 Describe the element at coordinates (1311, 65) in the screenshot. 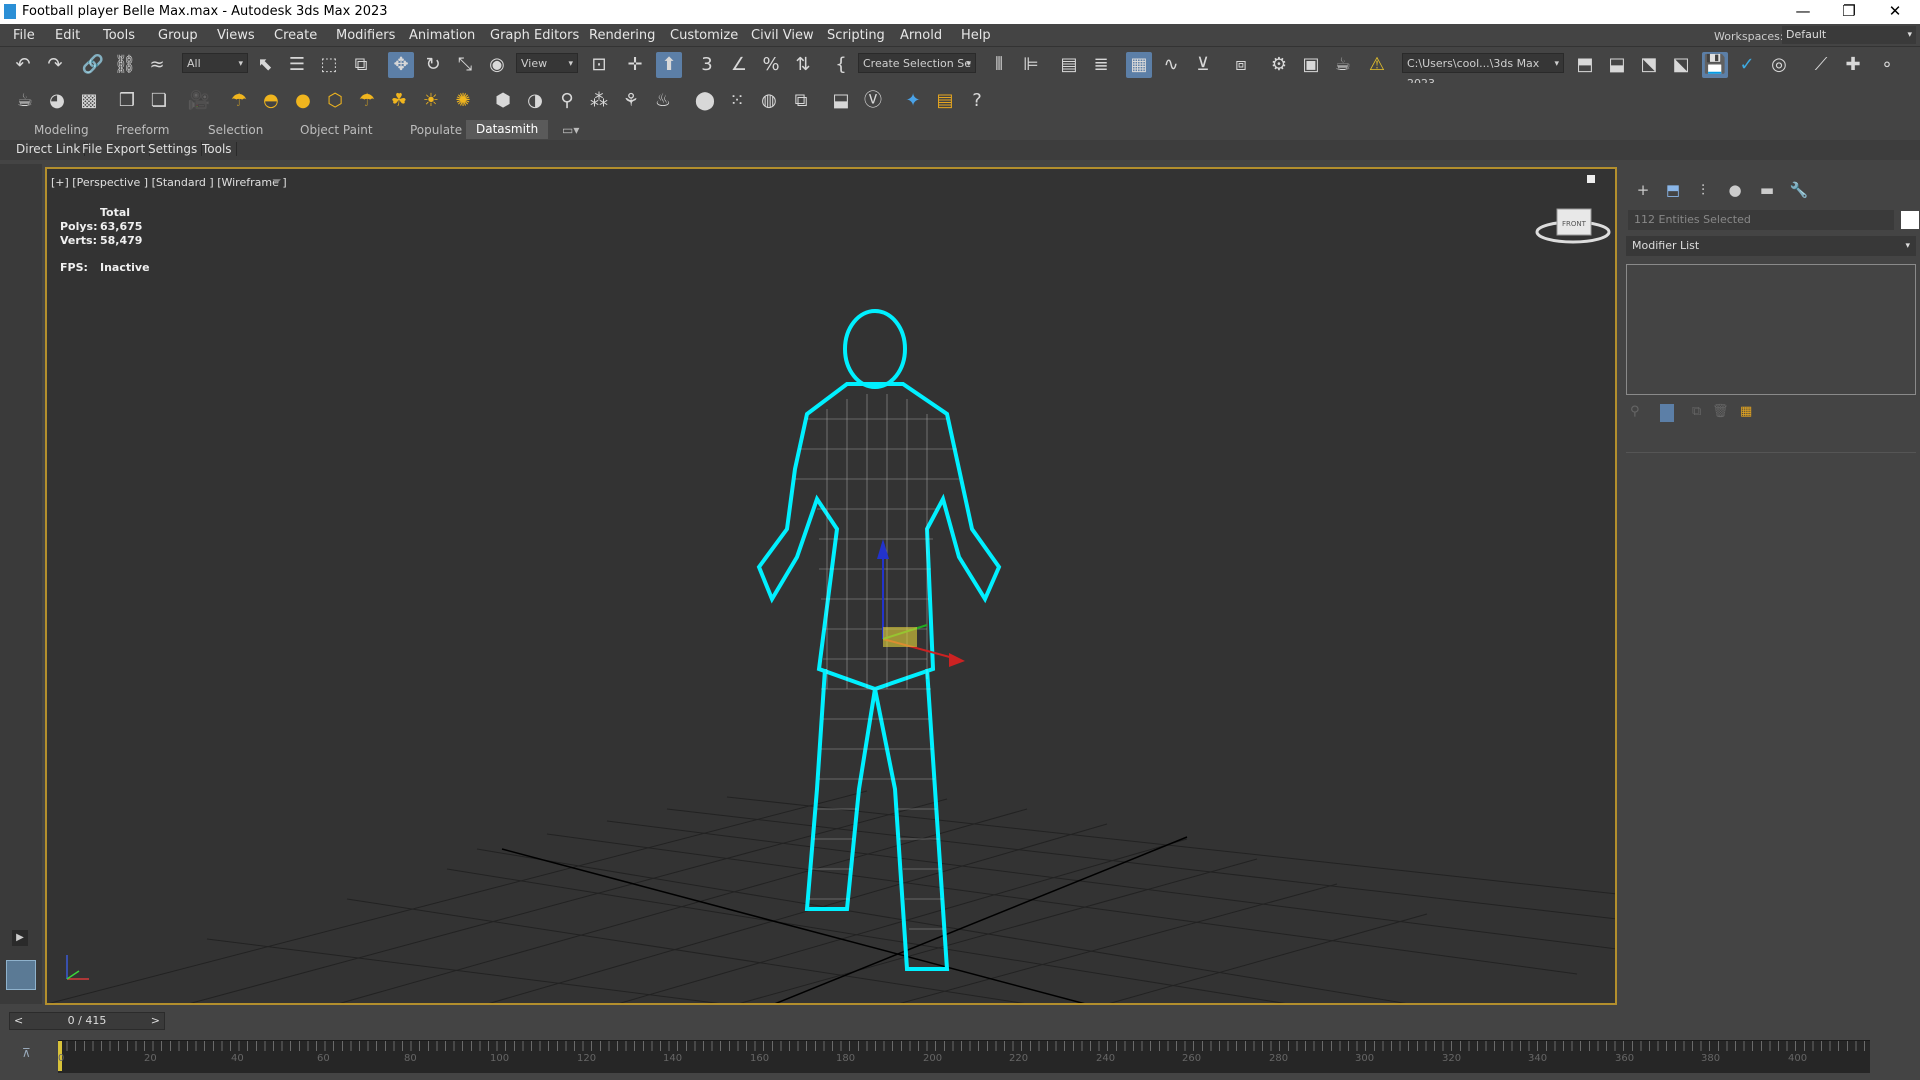

I see `rendered-frame-window-icon: ▣` at that location.